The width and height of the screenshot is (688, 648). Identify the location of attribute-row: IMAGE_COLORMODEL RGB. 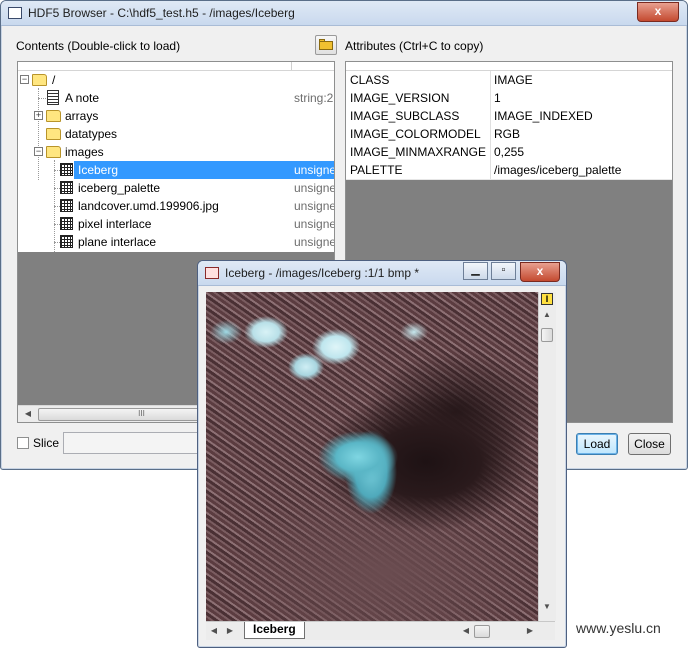
(509, 134).